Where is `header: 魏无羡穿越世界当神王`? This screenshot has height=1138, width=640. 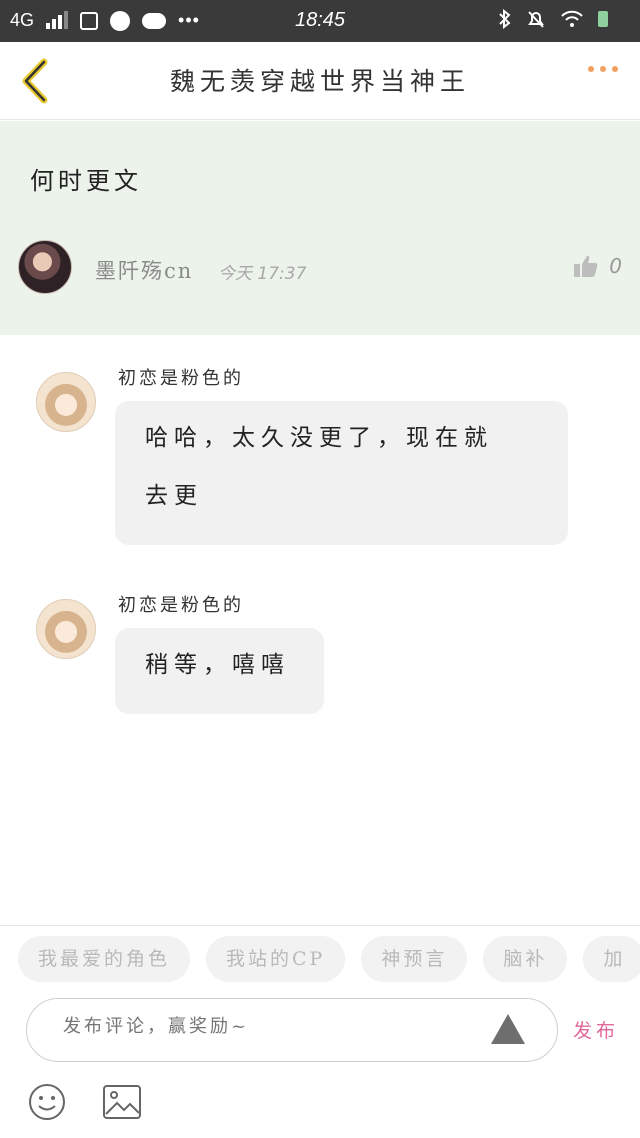
header: 魏无羡穿越世界当神王 is located at coordinates (320, 81).